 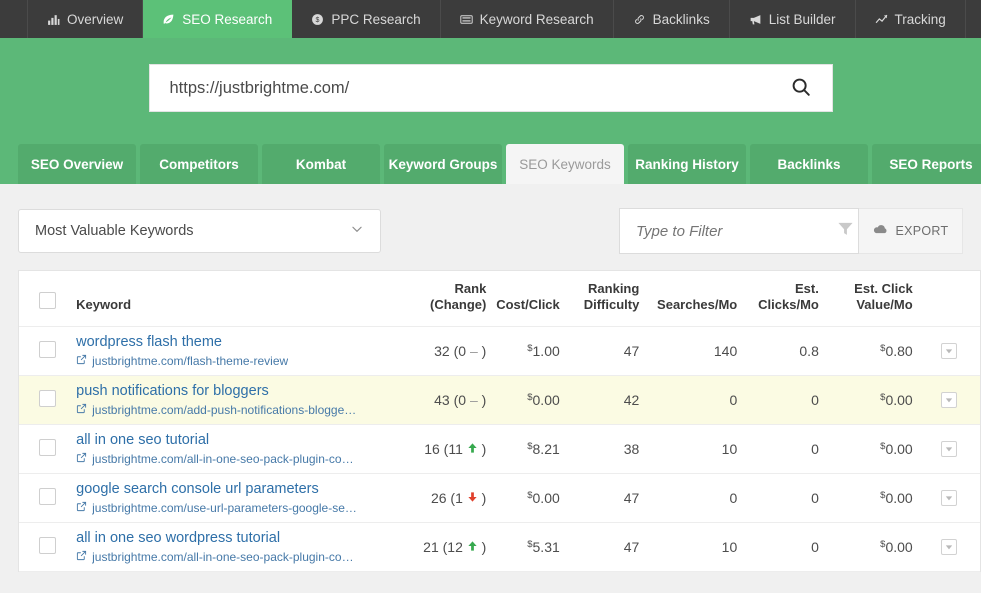 I want to click on rank-value: 26, so click(x=438, y=497).